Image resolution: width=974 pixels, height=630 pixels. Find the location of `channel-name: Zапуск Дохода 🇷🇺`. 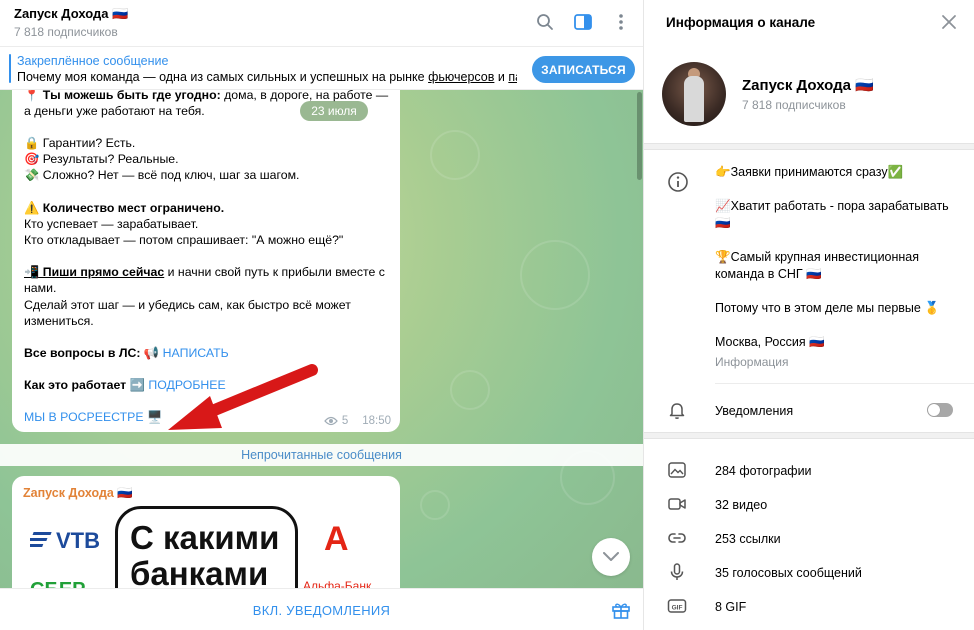

channel-name: Zапуск Дохода 🇷🇺 is located at coordinates (808, 85).